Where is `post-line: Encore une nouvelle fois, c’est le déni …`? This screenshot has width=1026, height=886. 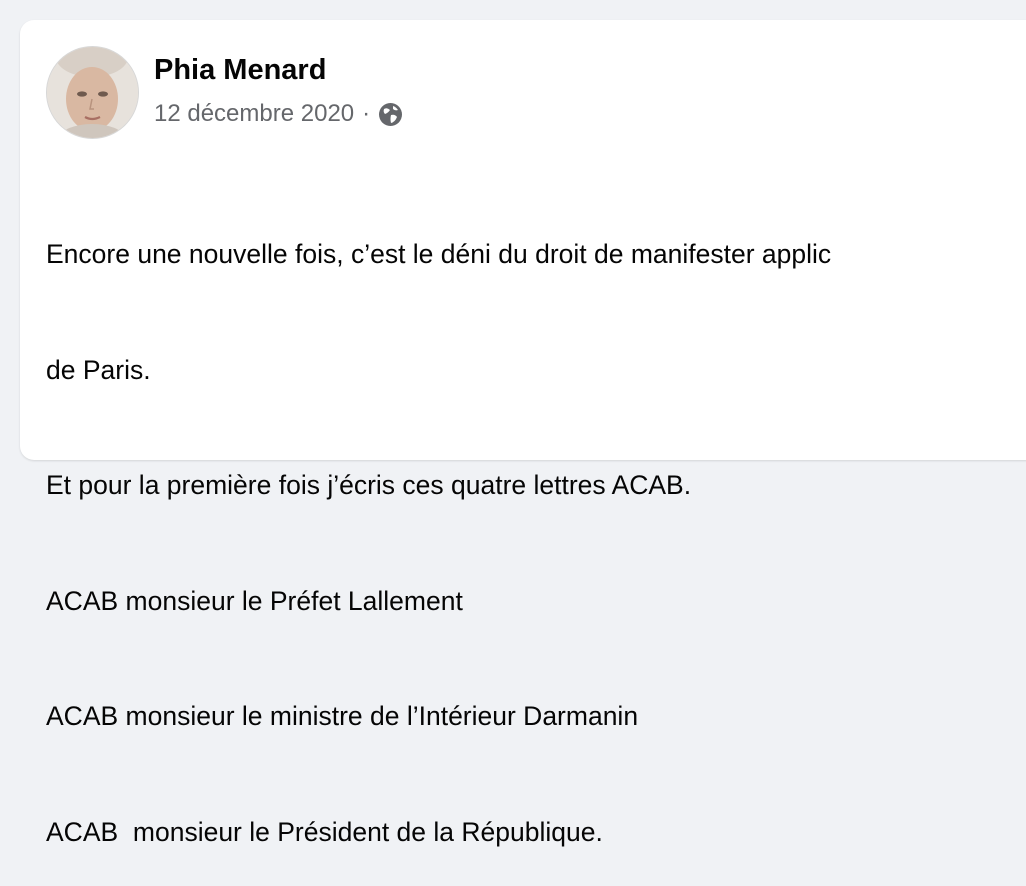
post-line: Encore une nouvelle fois, c’est le déni … is located at coordinates (439, 254).